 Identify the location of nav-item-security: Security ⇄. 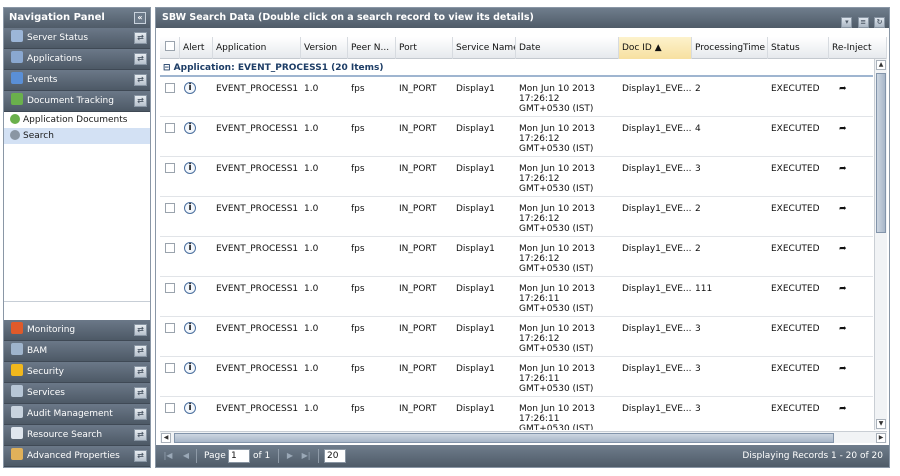
(77, 372).